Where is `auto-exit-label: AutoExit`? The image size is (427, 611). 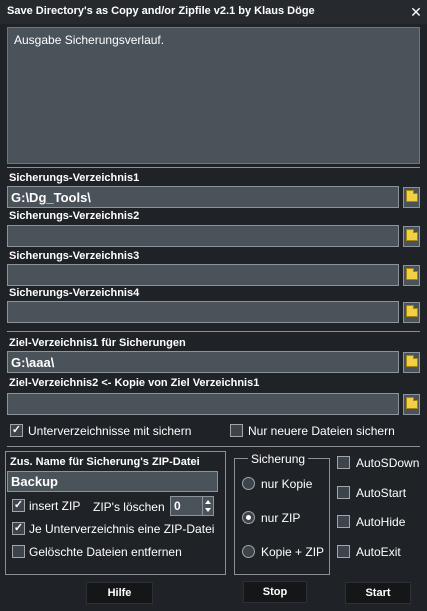
auto-exit-label: AutoExit is located at coordinates (378, 552).